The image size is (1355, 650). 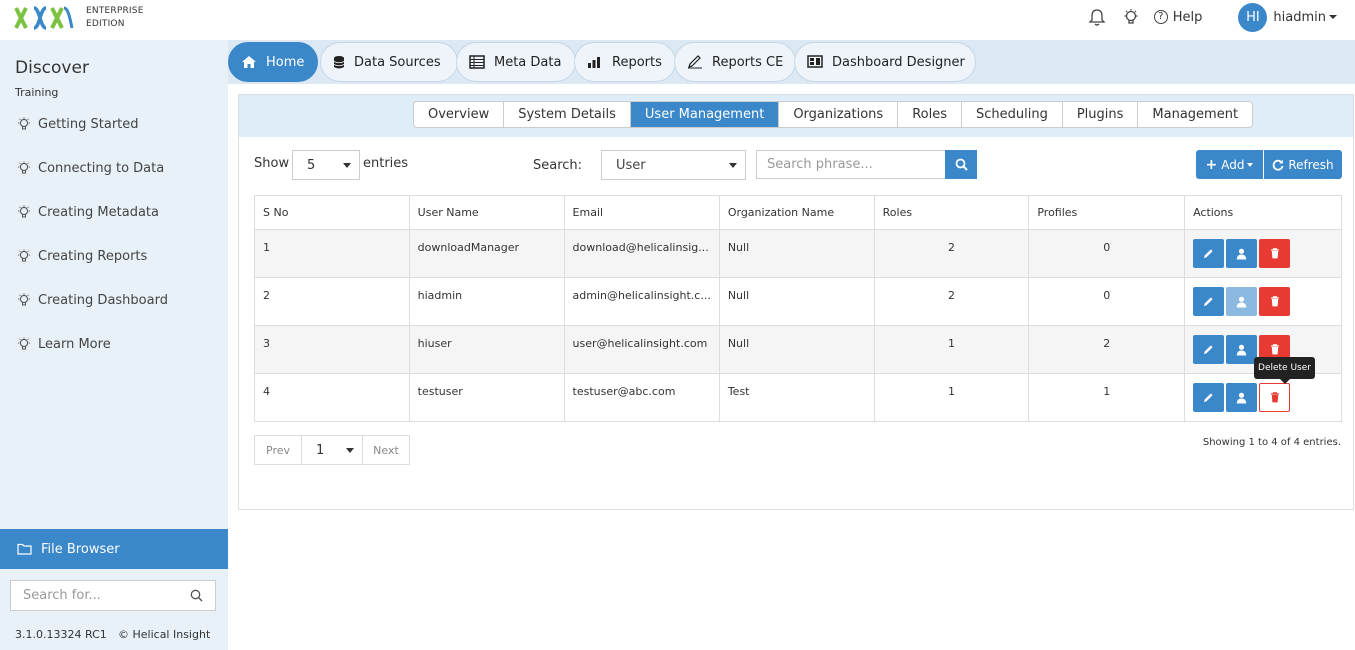 I want to click on sidebar-item-creating-dashboard: Creating Dashboard, so click(x=92, y=300).